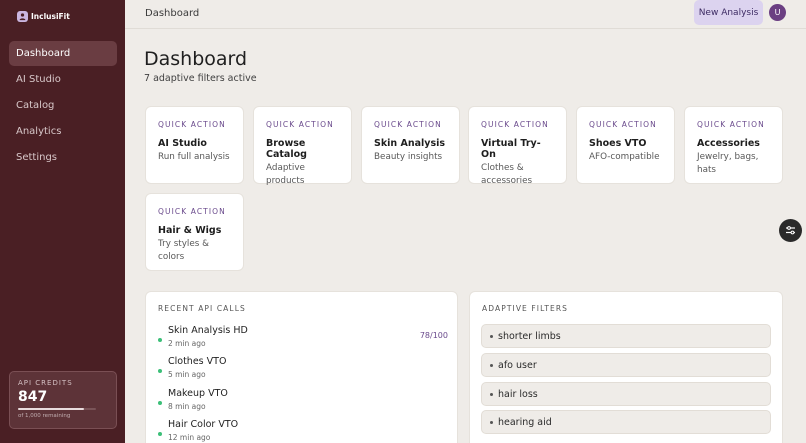 The height and width of the screenshot is (443, 806). What do you see at coordinates (184, 250) in the screenshot?
I see `quick-action-description: Try styles & colors` at bounding box center [184, 250].